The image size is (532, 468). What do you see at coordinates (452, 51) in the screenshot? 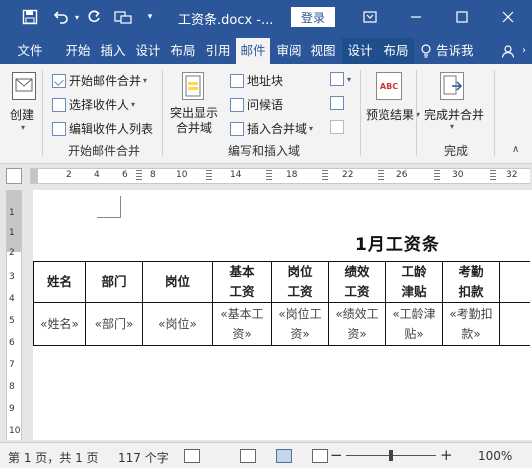
I see `tell-me-box: 告诉我` at bounding box center [452, 51].